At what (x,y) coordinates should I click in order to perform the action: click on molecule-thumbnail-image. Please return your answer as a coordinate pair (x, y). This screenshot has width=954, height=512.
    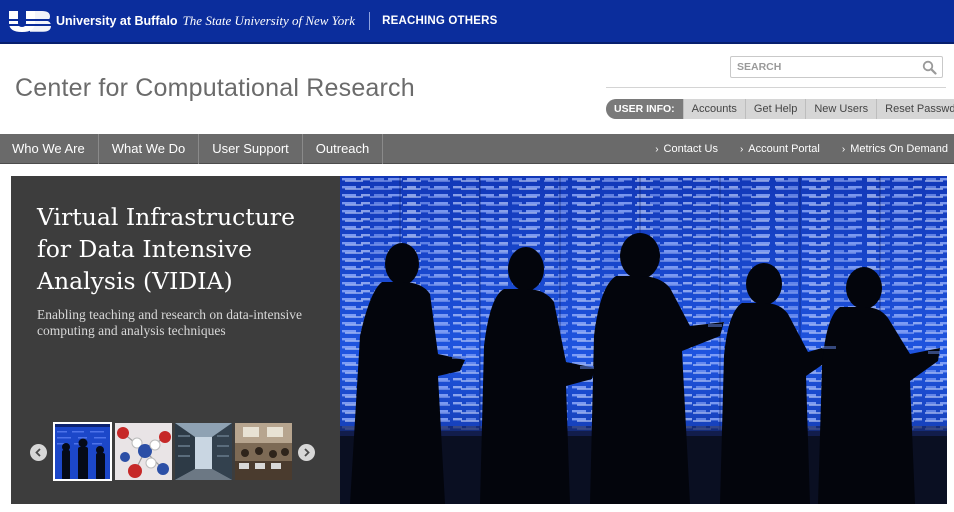
    Looking at the image, I should click on (143, 451).